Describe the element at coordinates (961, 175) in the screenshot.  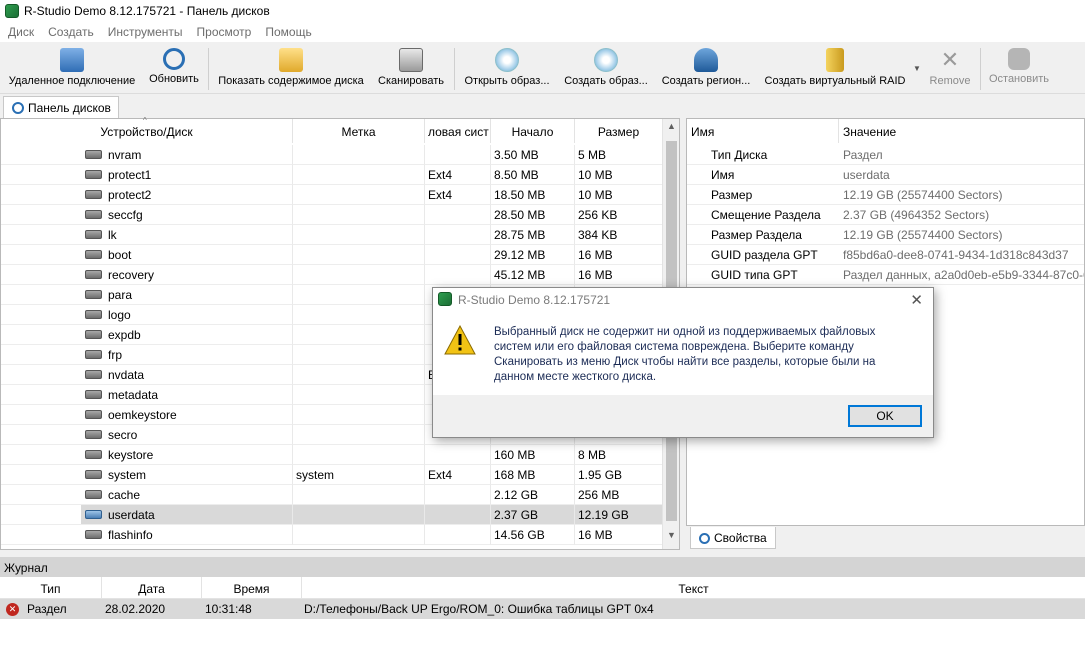
I see `property-value: userdata` at that location.